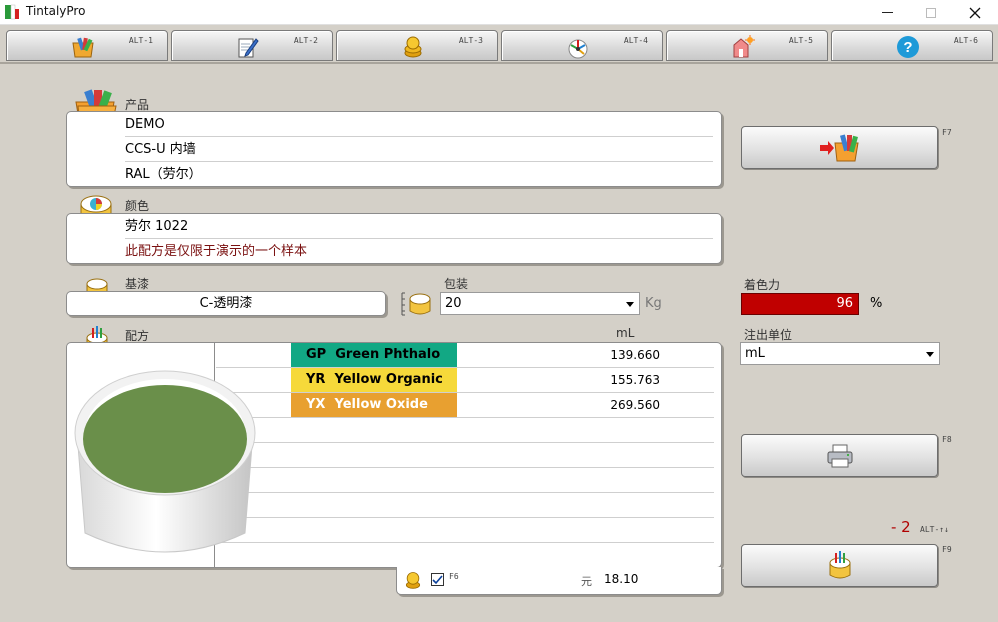 The height and width of the screenshot is (622, 998). Describe the element at coordinates (248, 48) in the screenshot. I see `pen-document-icon` at that location.